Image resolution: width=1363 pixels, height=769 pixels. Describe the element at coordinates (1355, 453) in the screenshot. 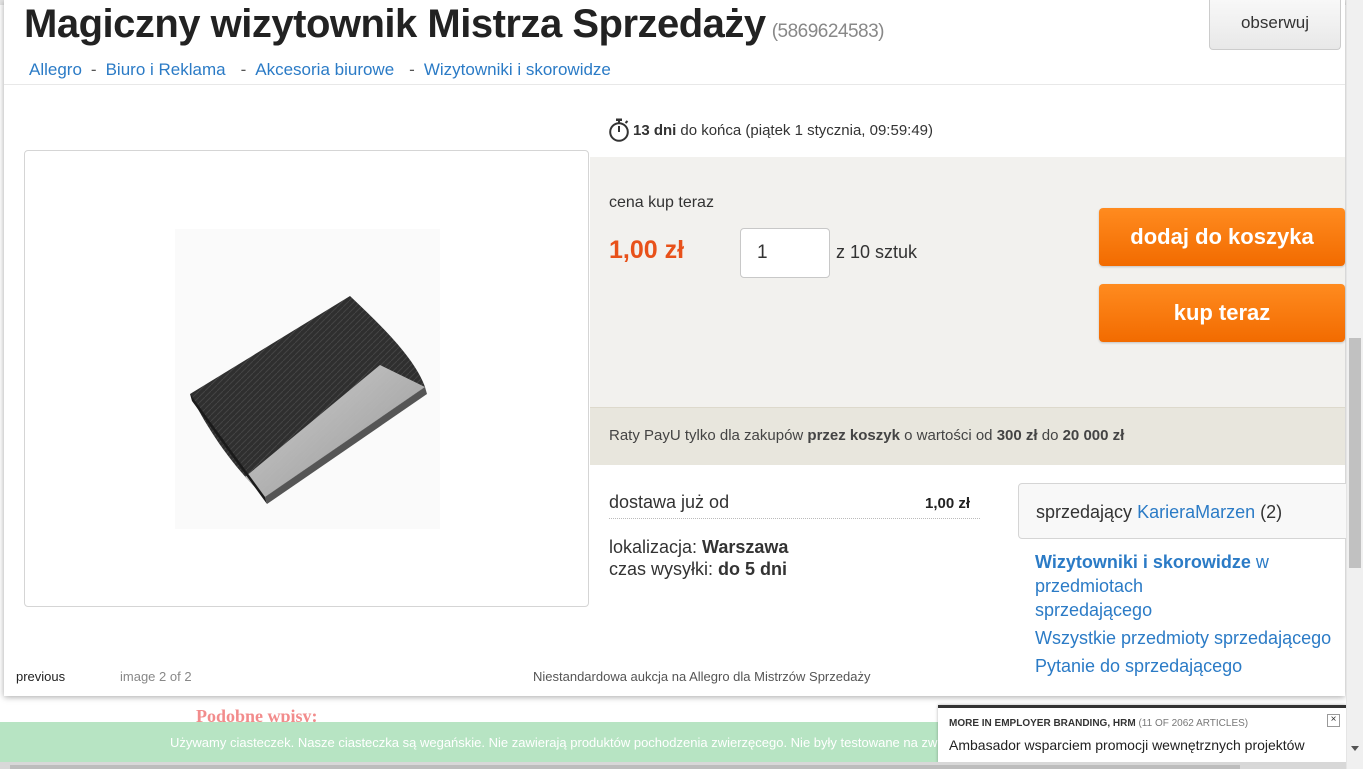

I see `scrollbar-thumb` at that location.